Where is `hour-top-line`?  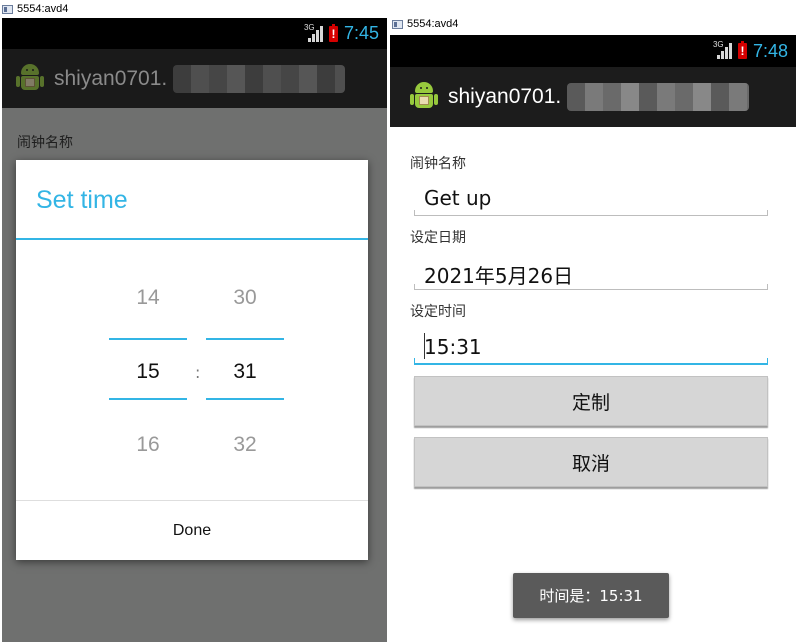 hour-top-line is located at coordinates (148, 339).